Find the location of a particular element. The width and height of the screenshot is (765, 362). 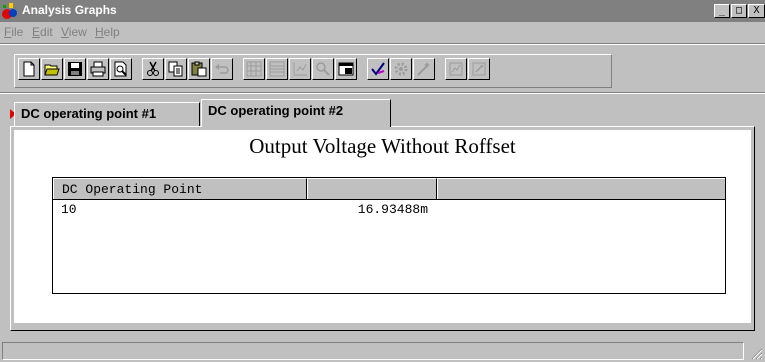

close-button: X is located at coordinates (756, 11).